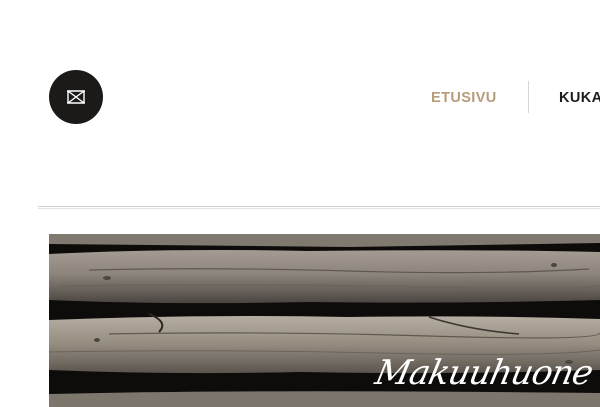 The height and width of the screenshot is (407, 600). What do you see at coordinates (484, 373) in the screenshot?
I see `hero-script-title: Makuuhuone` at bounding box center [484, 373].